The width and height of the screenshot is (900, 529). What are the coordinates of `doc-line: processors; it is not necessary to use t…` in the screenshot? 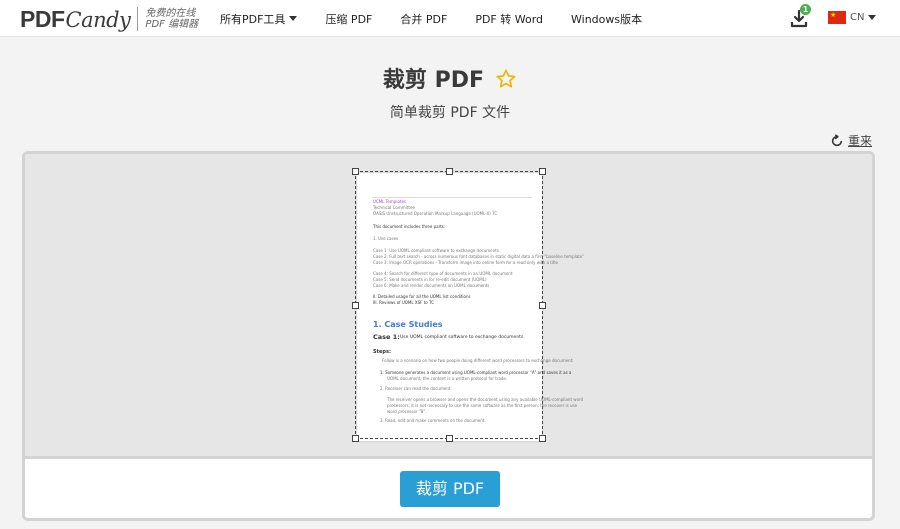 It's located at (482, 405).